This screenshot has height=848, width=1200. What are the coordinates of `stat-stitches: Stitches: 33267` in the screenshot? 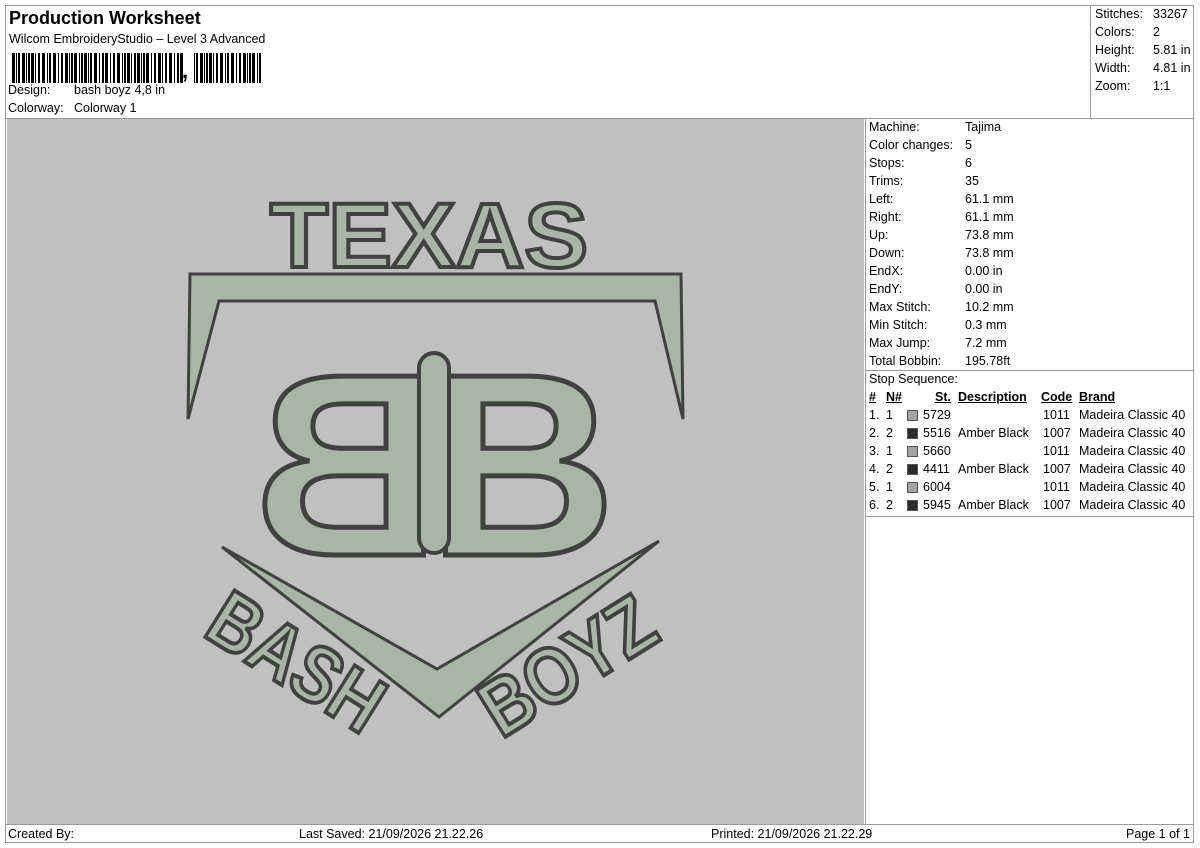 It's located at (1141, 14).